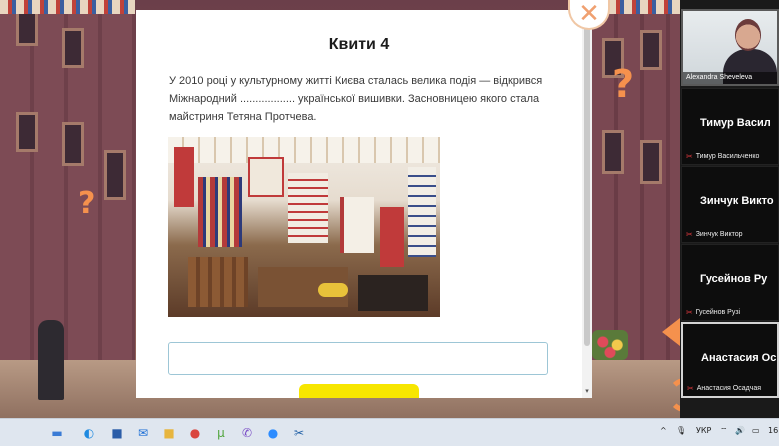  What do you see at coordinates (358, 358) in the screenshot?
I see `answer-input` at bounding box center [358, 358].